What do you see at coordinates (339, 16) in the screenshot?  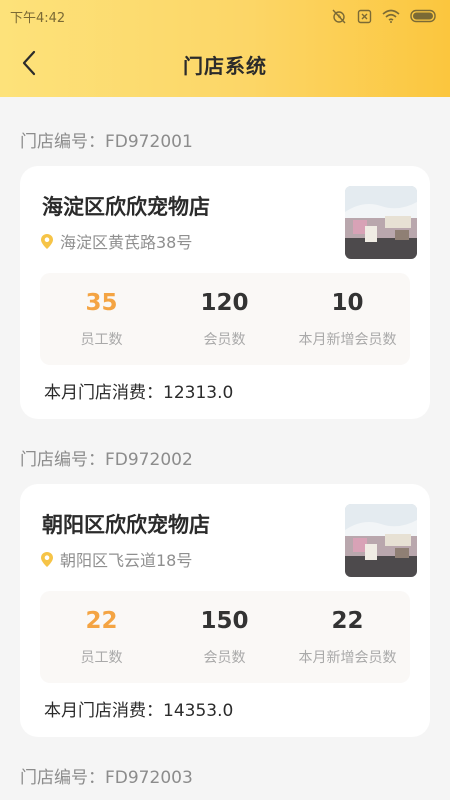 I see `alarm-off-icon` at bounding box center [339, 16].